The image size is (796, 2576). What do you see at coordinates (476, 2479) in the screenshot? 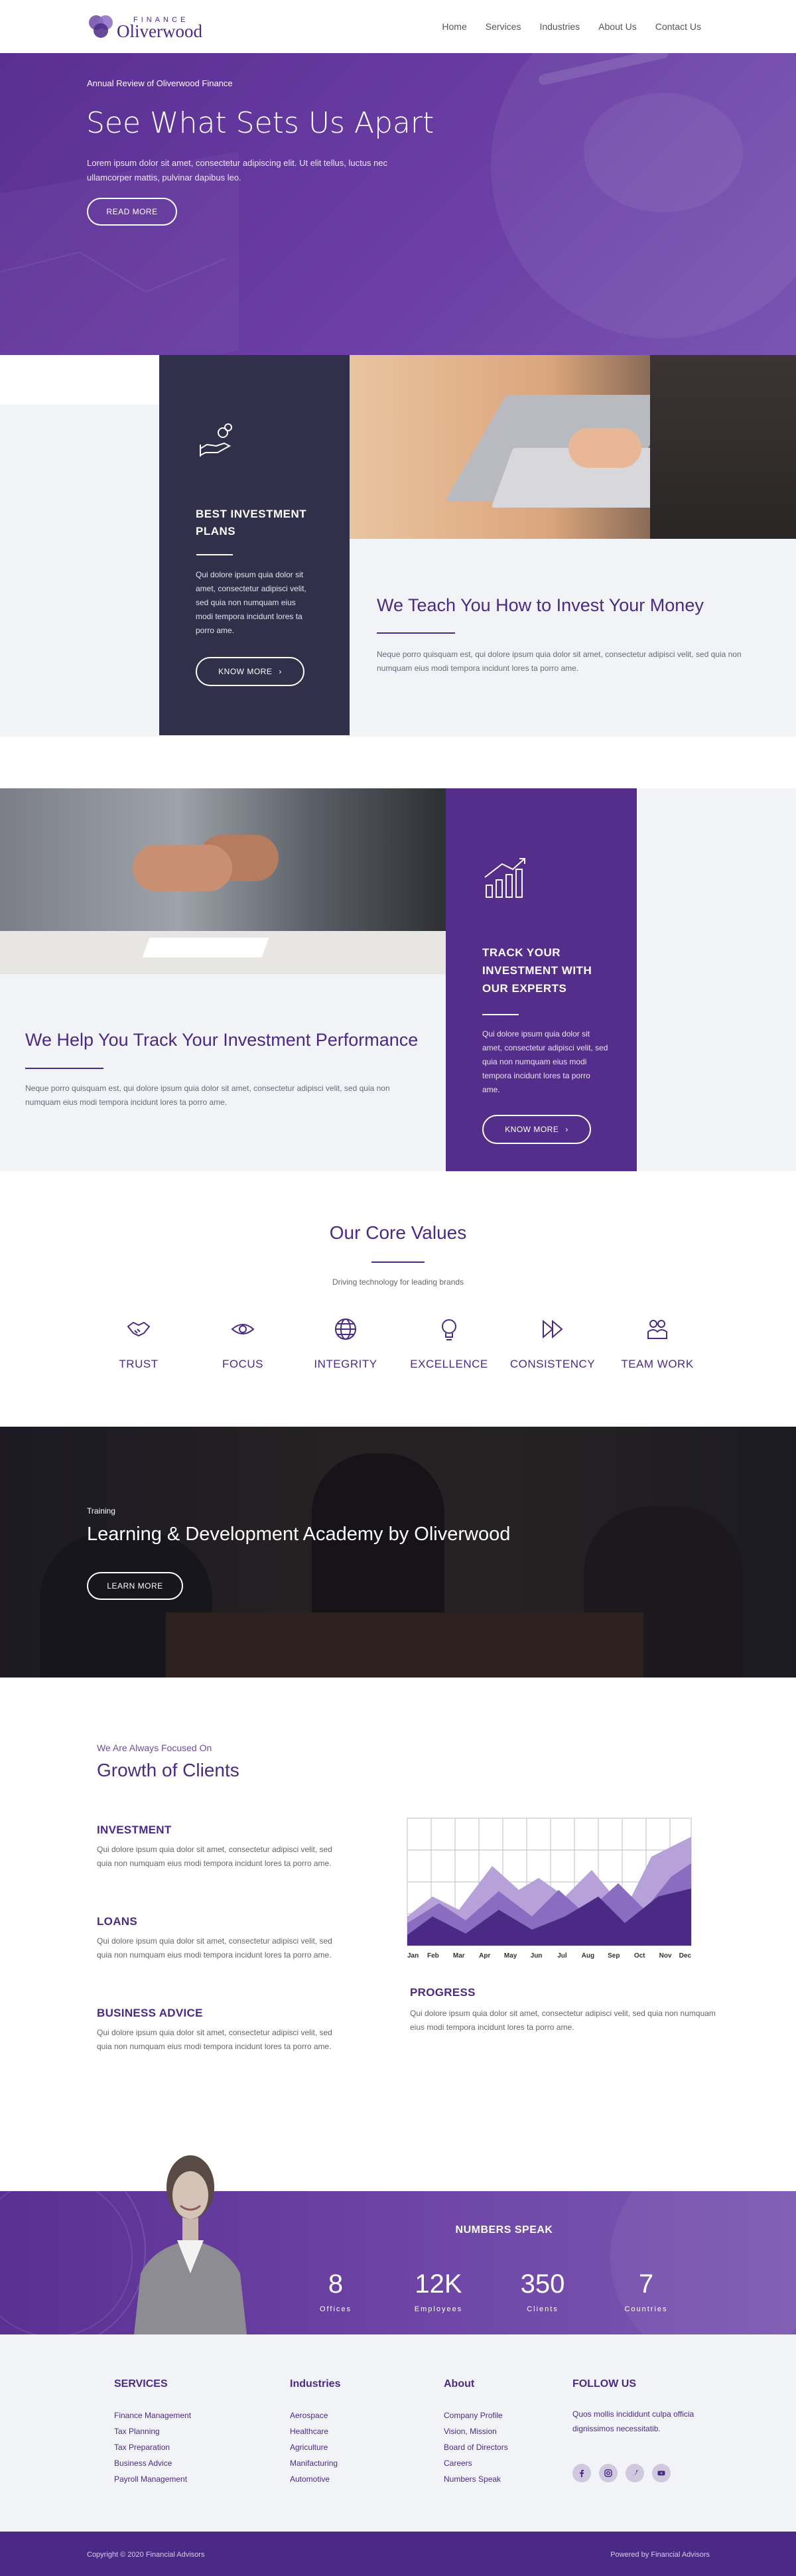
I see `footer-link: Numbers Speak` at bounding box center [476, 2479].